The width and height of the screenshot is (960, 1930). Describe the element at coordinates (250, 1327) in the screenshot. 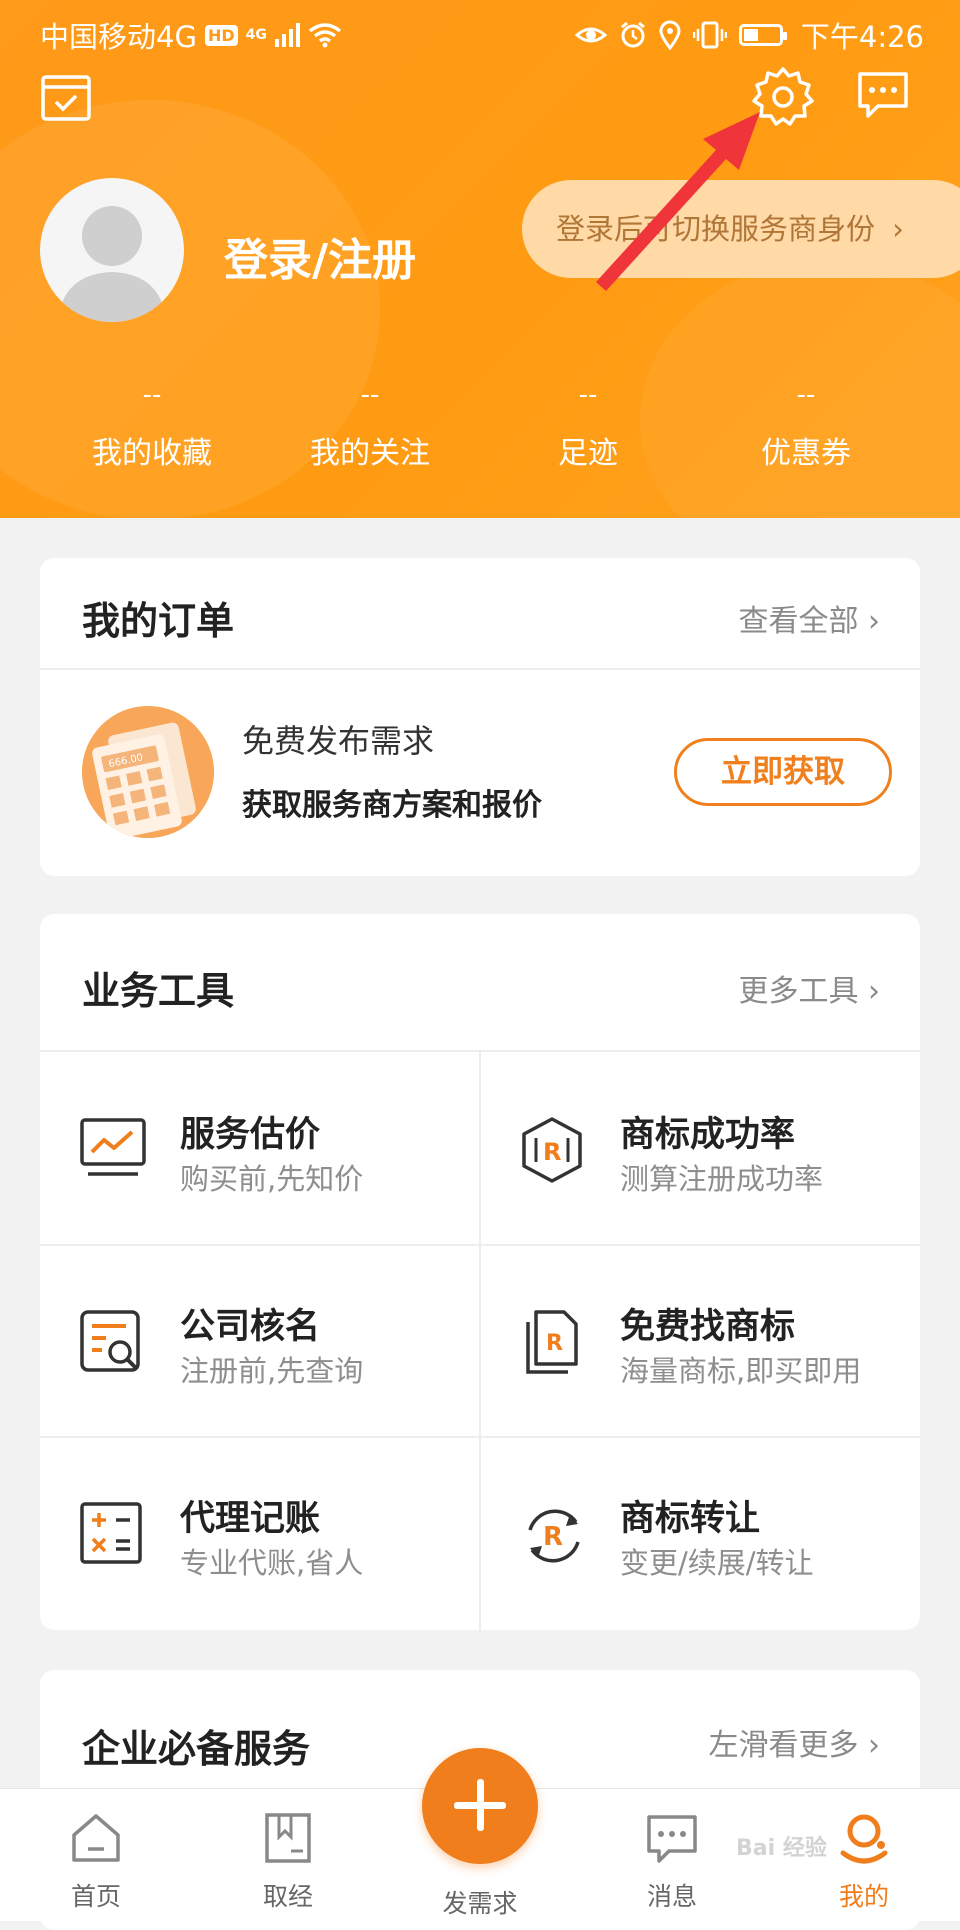

I see `tool-name: 公司核名` at that location.